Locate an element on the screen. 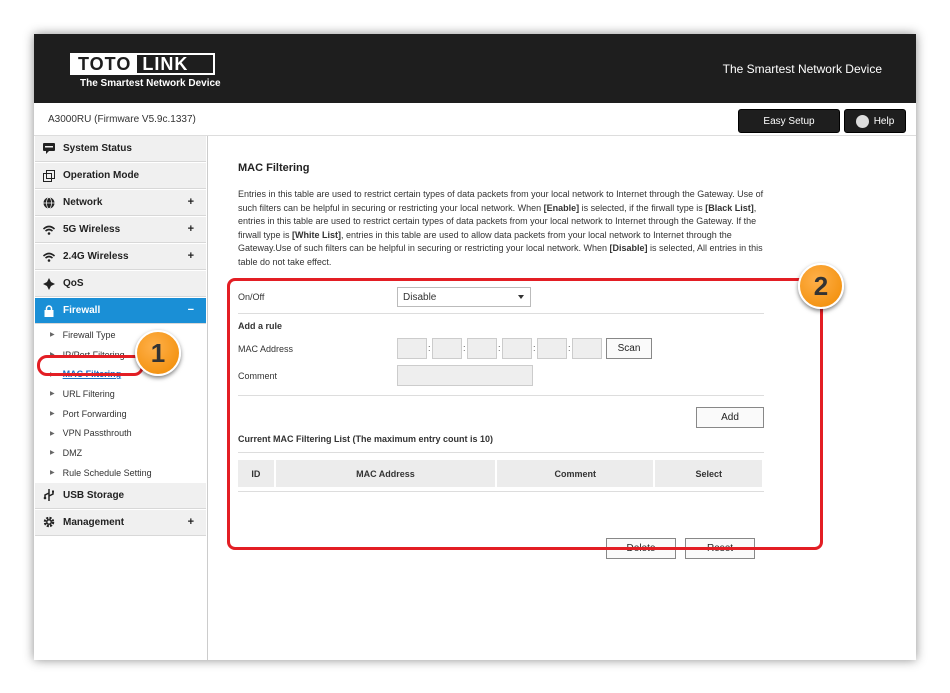  highlight-pill-mac-filtering is located at coordinates (90, 365).